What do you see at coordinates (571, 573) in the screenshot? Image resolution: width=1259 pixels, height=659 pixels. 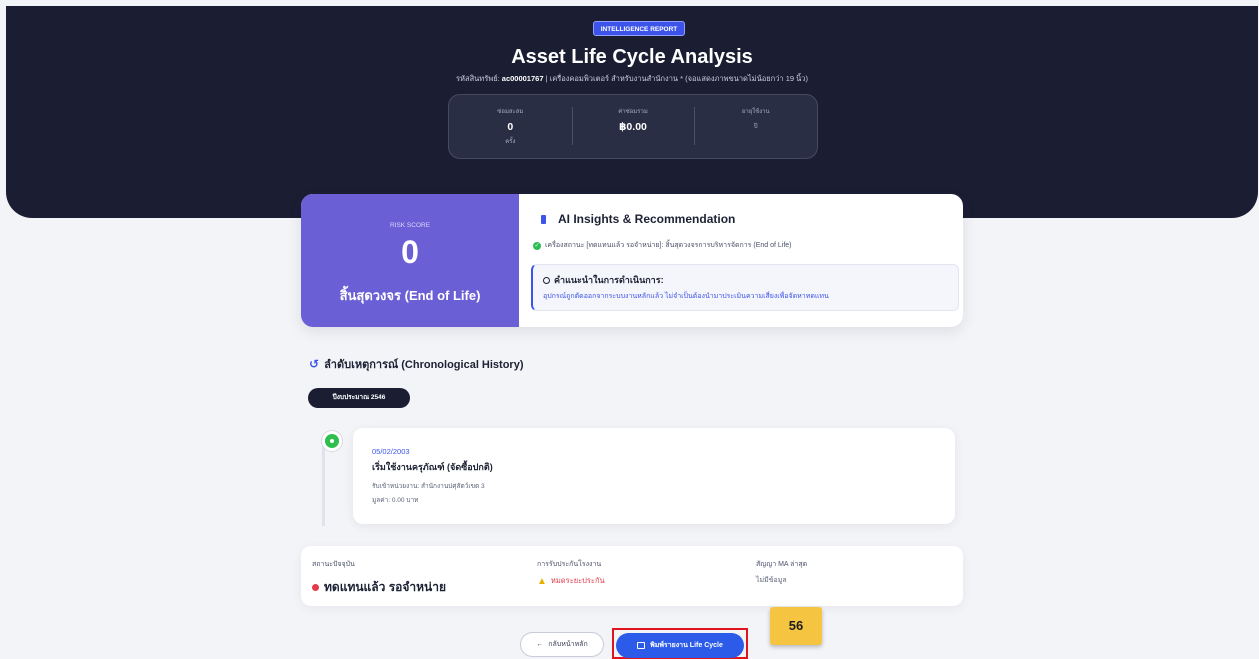 I see `warranty-status: การรับประกันโรงงาน ▲ หมดระยะประกัน` at bounding box center [571, 573].